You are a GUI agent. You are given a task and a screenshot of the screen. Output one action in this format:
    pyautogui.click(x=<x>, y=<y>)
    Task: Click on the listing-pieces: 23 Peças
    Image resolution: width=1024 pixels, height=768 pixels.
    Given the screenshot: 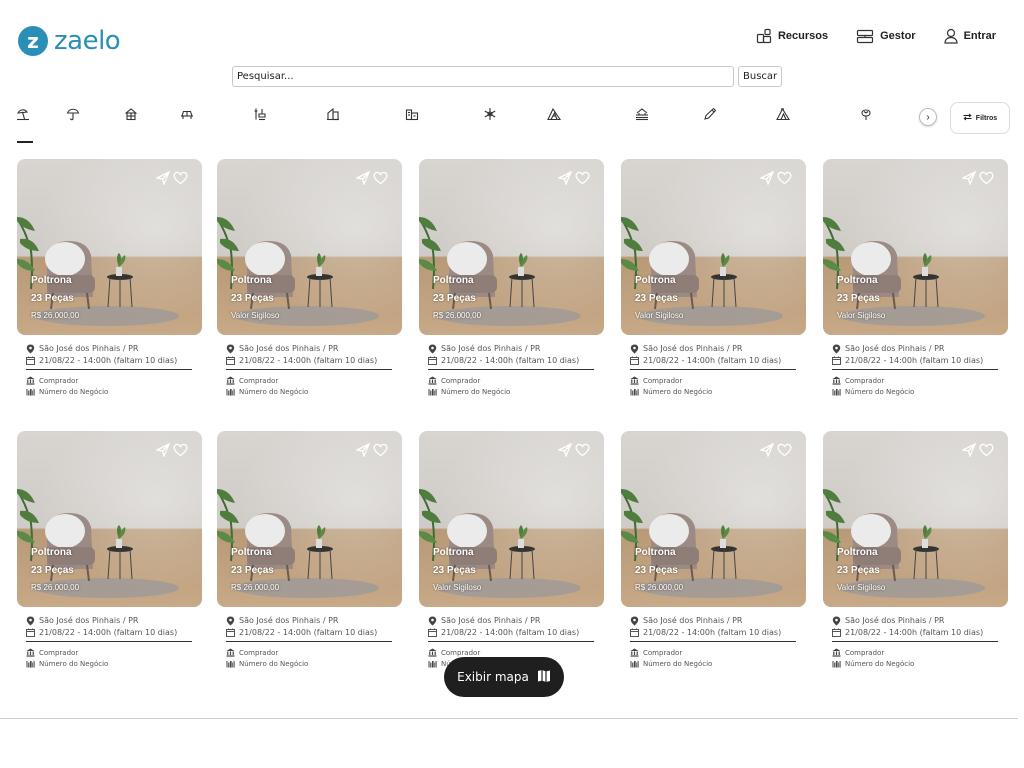 What is the action you would take?
    pyautogui.click(x=52, y=570)
    